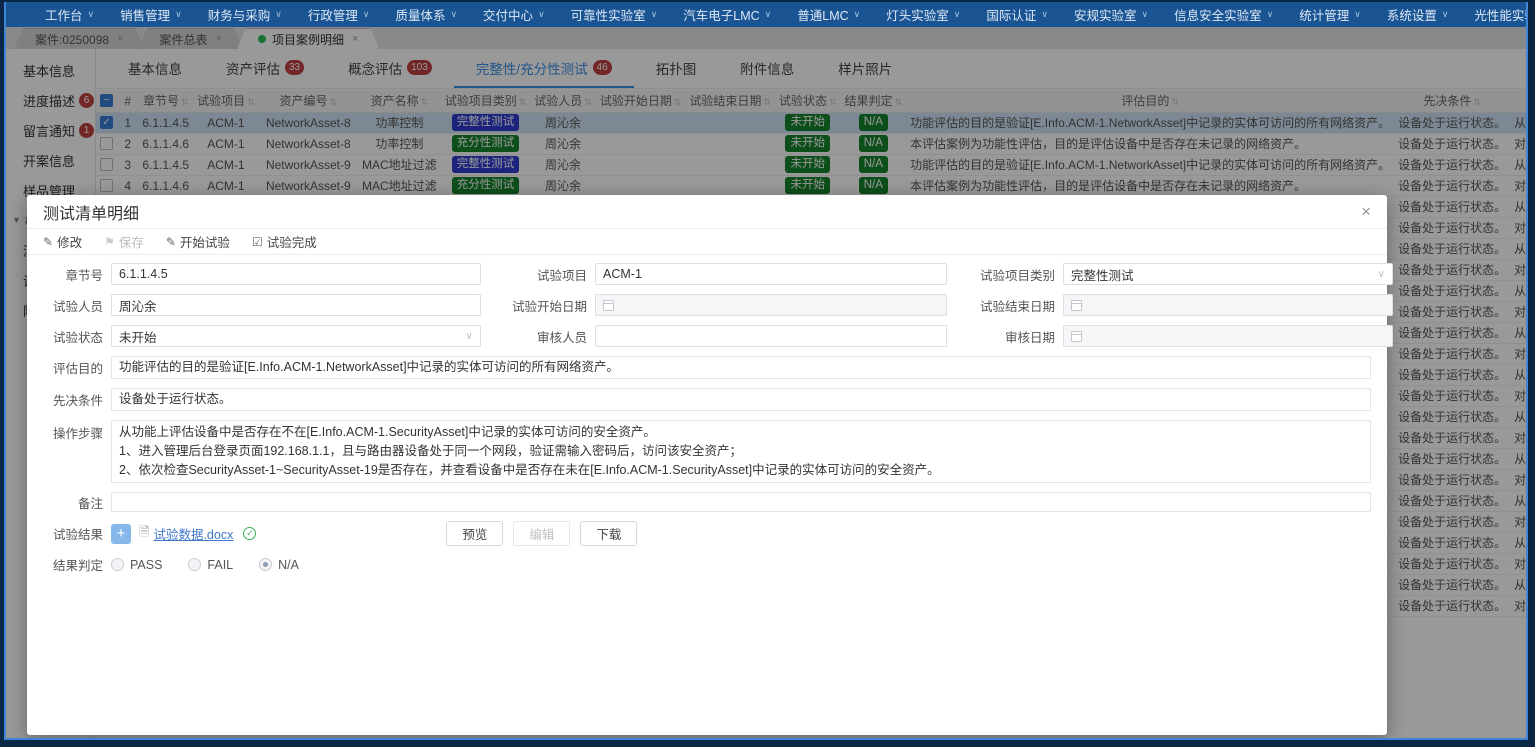 This screenshot has height=747, width=1535. I want to click on nav-item-label: 普通LMC, so click(823, 16).